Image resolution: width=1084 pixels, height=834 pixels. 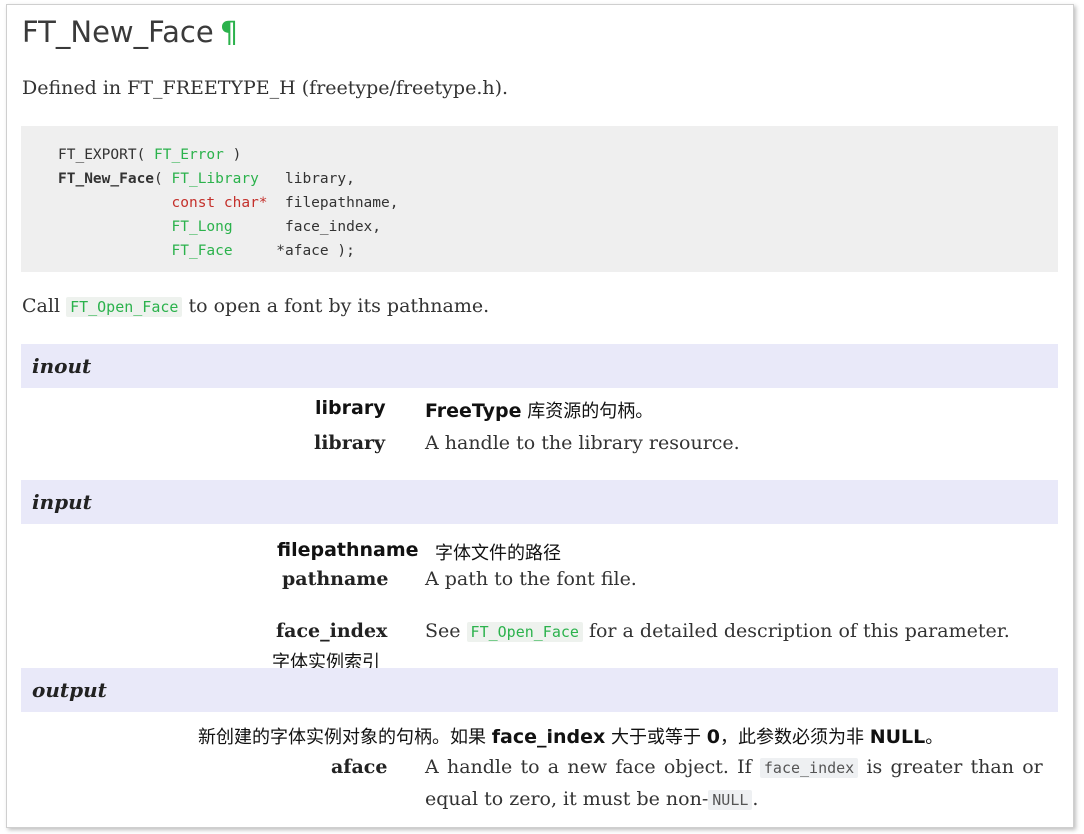 What do you see at coordinates (232, 155) in the screenshot?
I see `macro-close: )` at bounding box center [232, 155].